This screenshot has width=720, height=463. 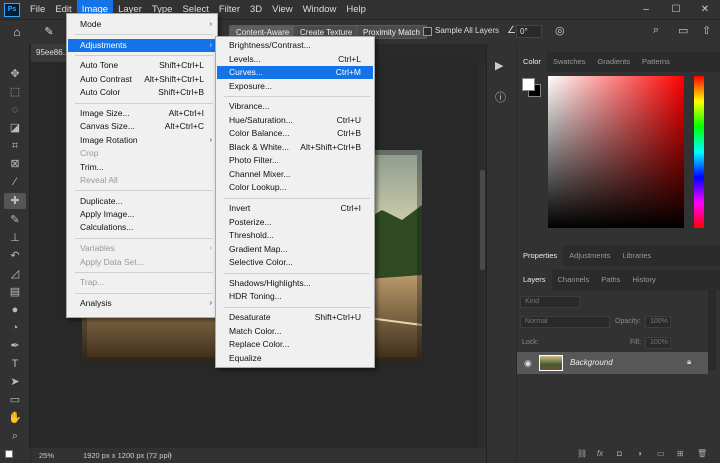 What do you see at coordinates (676, 9) in the screenshot?
I see `maximize-button: ☐` at bounding box center [676, 9].